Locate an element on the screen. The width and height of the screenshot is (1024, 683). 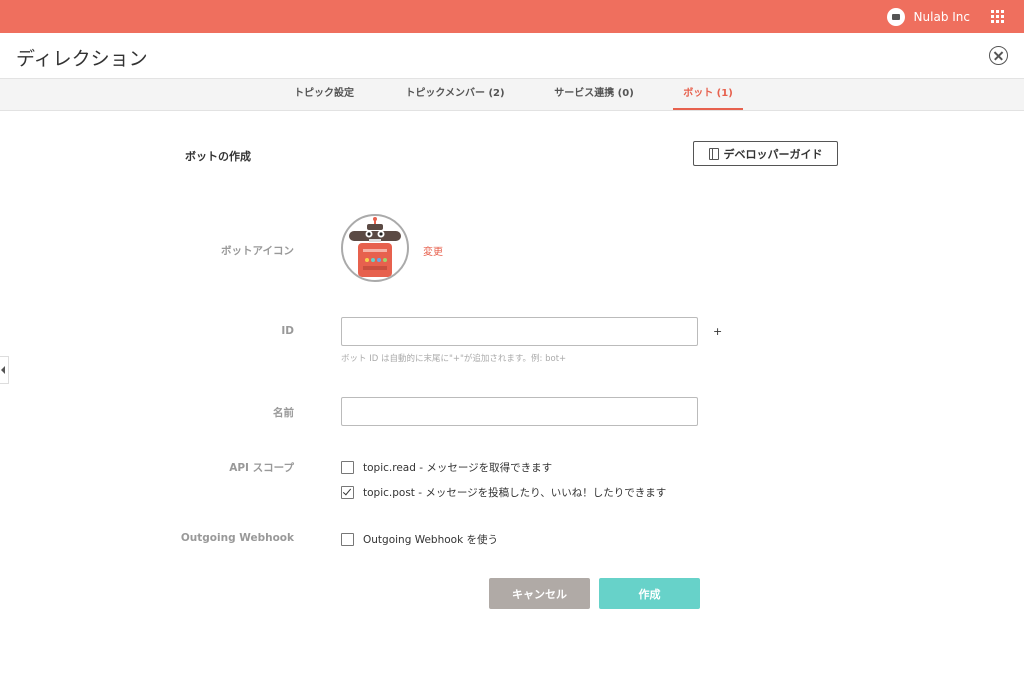
top-bar: Nulab Inc is located at coordinates (512, 16).